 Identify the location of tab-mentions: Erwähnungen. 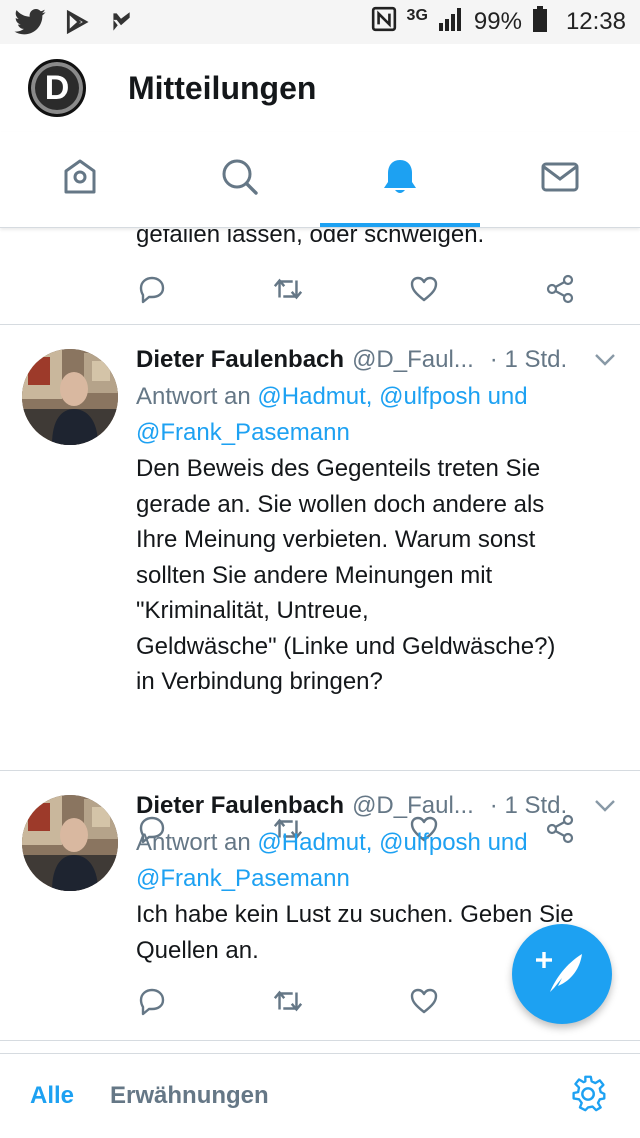
(189, 1096).